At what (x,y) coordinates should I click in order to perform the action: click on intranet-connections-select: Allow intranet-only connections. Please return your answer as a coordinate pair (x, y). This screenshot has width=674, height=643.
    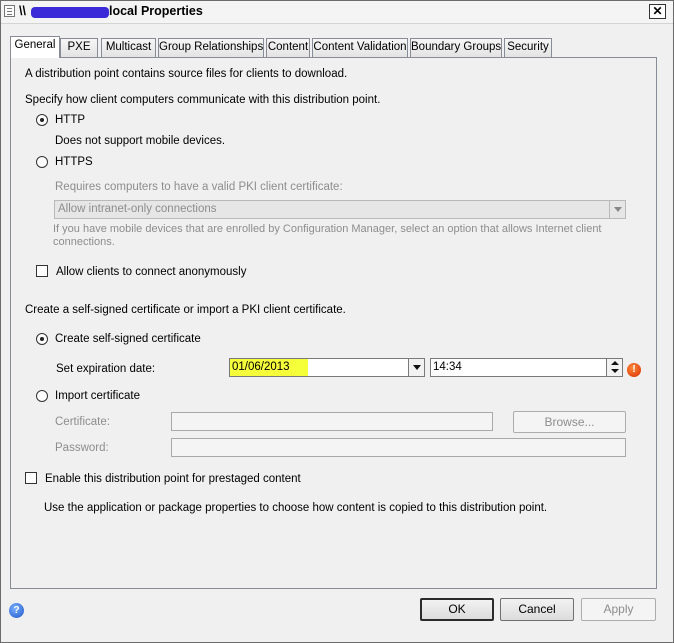
    Looking at the image, I should click on (340, 209).